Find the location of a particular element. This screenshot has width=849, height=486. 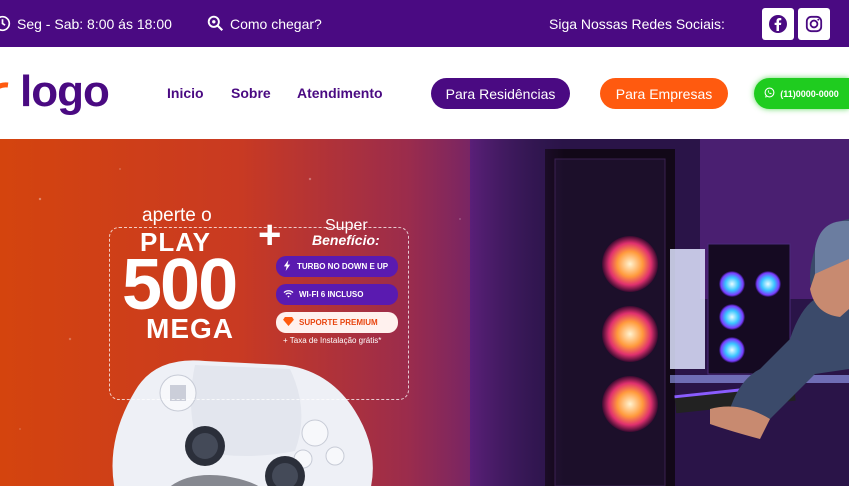

benefit-suporte-text: SUPORTE PREMIUM is located at coordinates (338, 322).